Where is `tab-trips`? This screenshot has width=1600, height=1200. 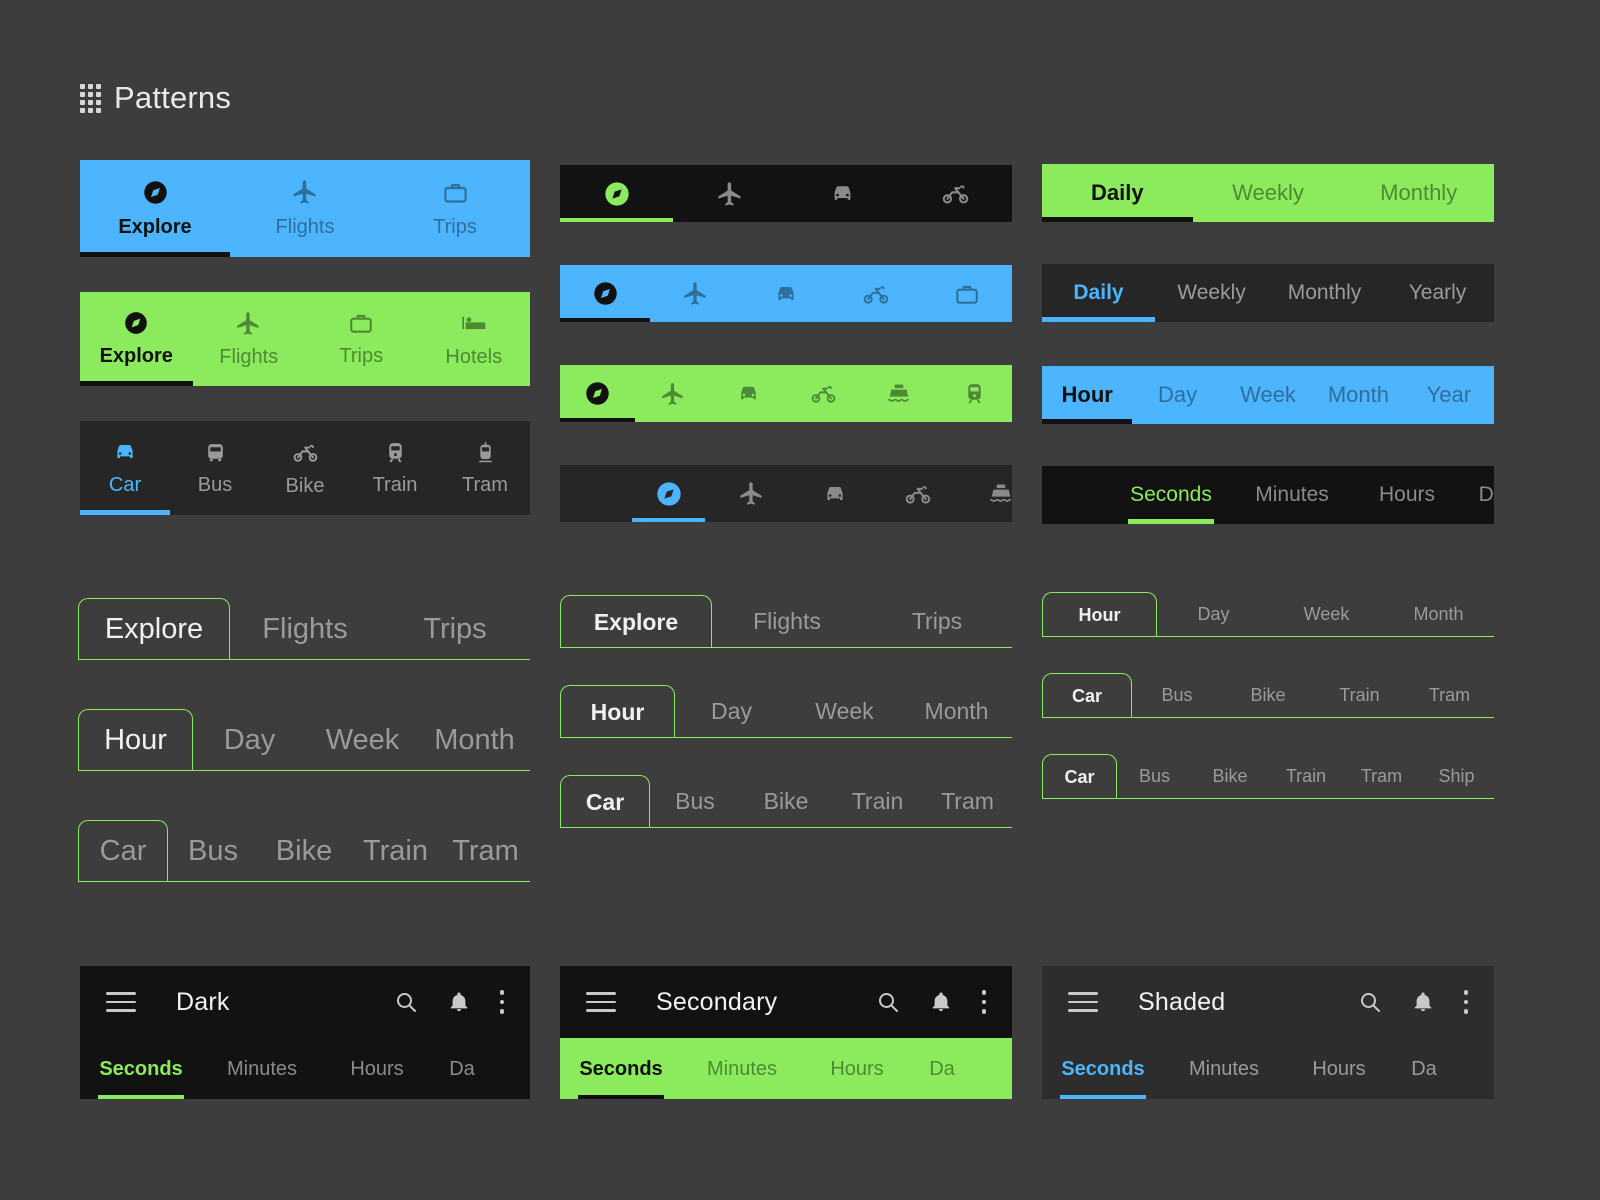 tab-trips is located at coordinates (967, 293).